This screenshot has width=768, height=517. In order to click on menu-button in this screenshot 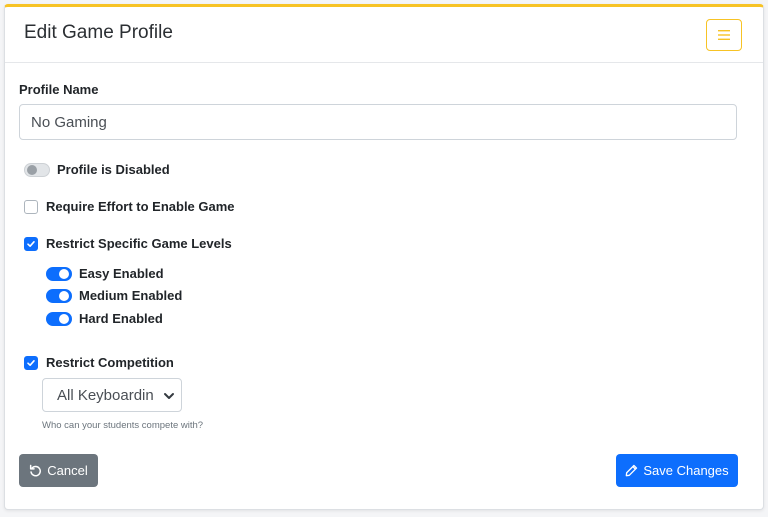, I will do `click(724, 35)`.